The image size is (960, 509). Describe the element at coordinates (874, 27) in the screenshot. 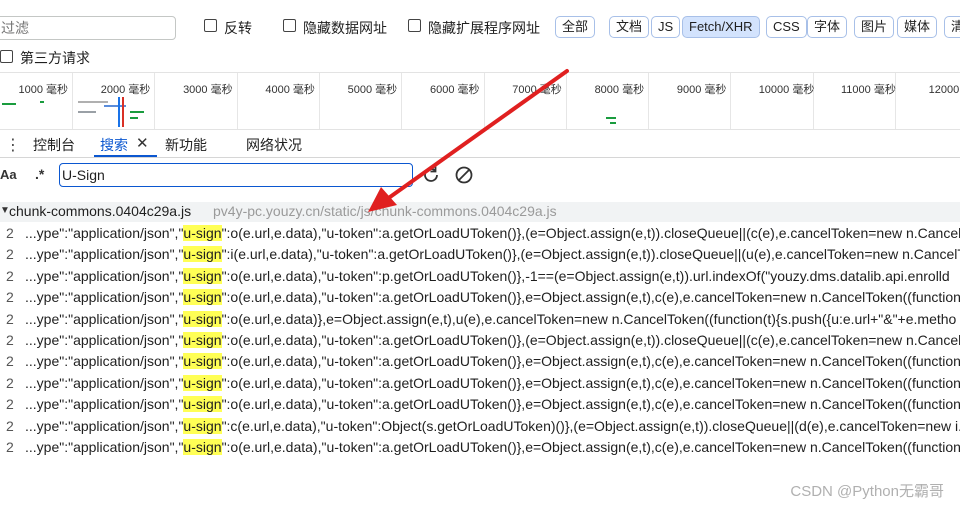

I see `filter-chip: 图片` at that location.